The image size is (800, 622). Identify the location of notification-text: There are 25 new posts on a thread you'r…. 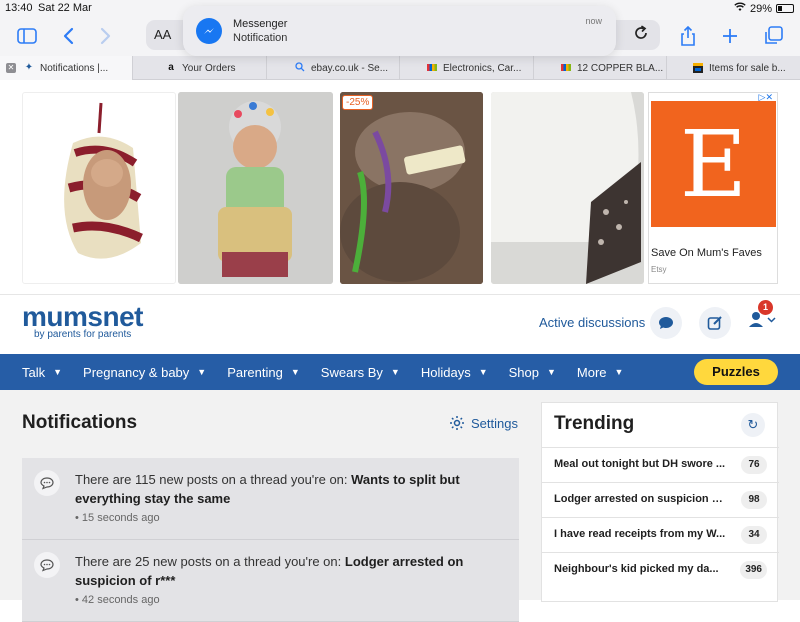
(285, 571).